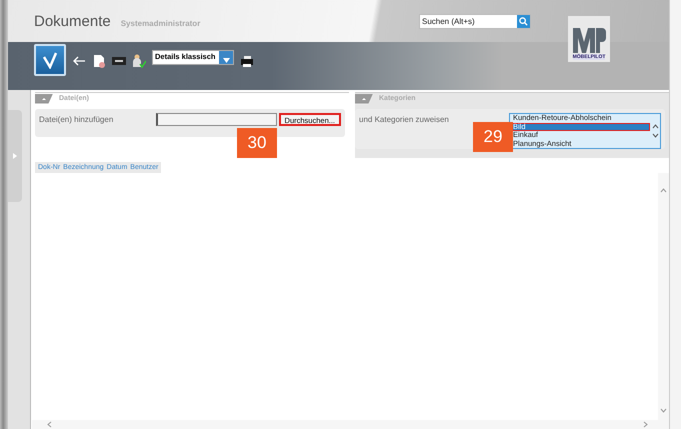  Describe the element at coordinates (475, 21) in the screenshot. I see `search-field: Suchen (Alt+s)` at that location.